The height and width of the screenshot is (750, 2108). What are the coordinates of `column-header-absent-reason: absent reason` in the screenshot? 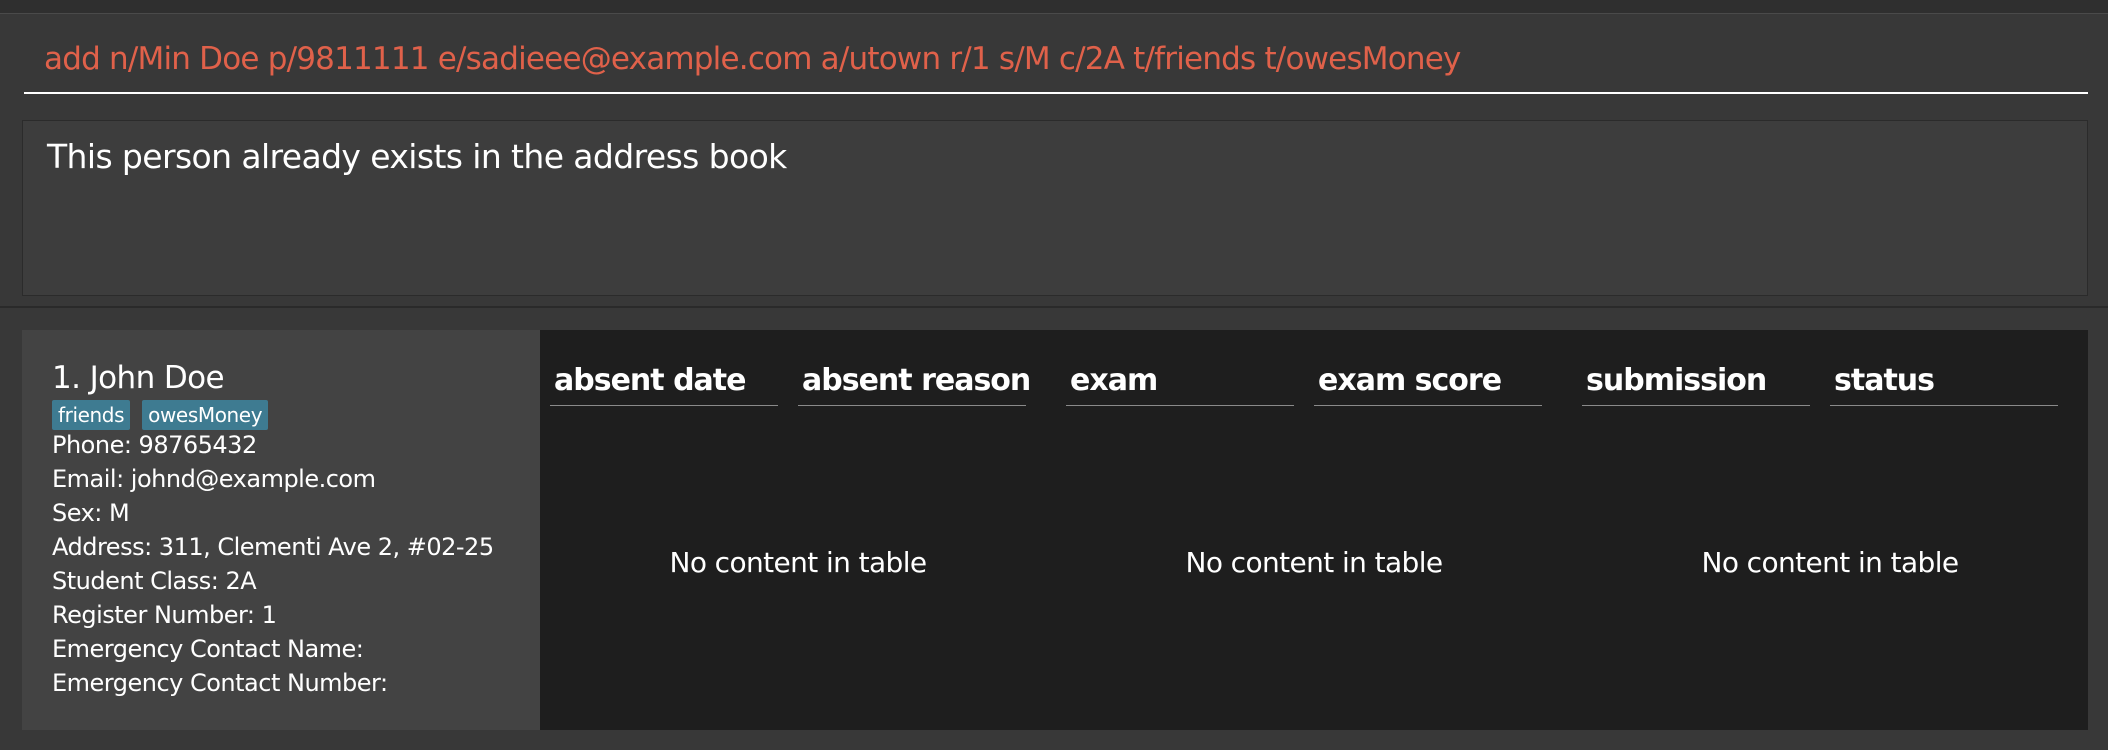 It's located at (914, 381).